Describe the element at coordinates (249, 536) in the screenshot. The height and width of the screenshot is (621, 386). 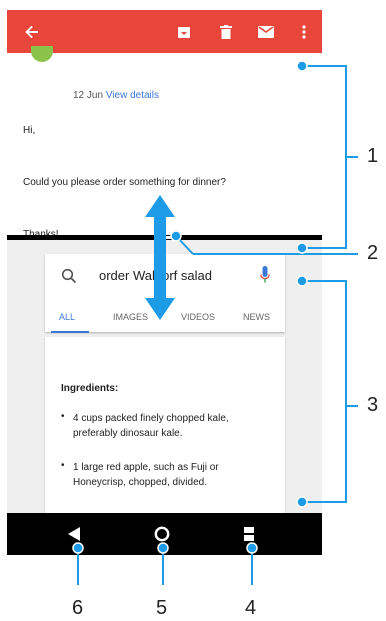
I see `nav-recents-icon` at that location.